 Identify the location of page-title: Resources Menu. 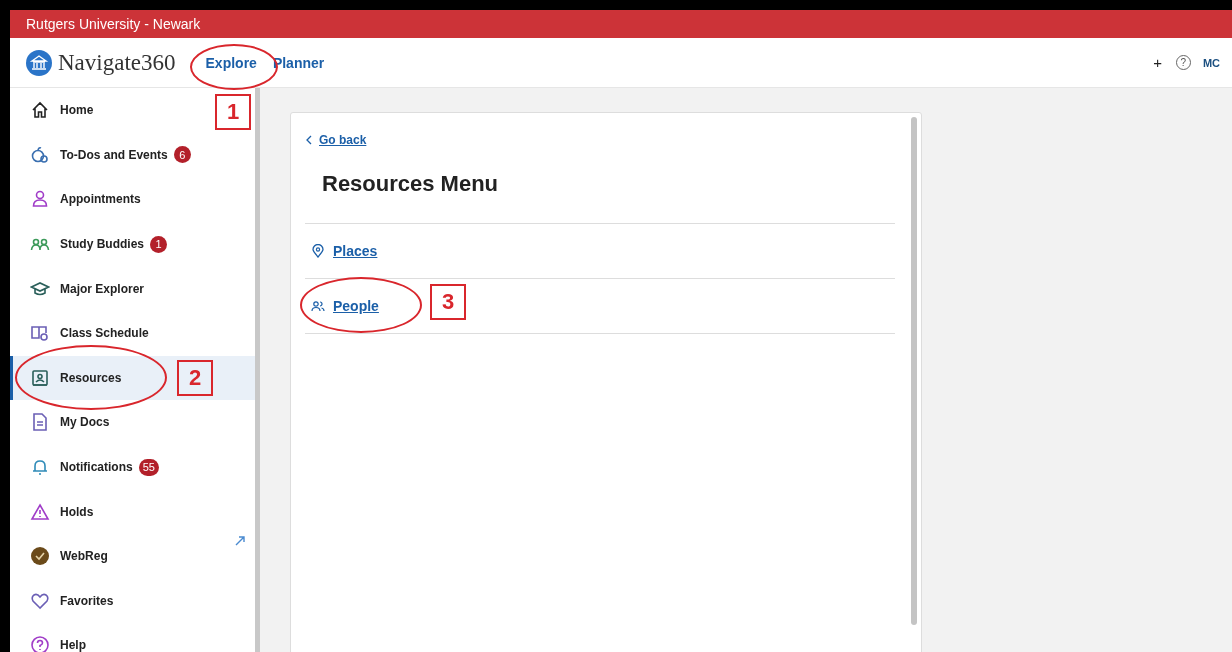
(411, 184).